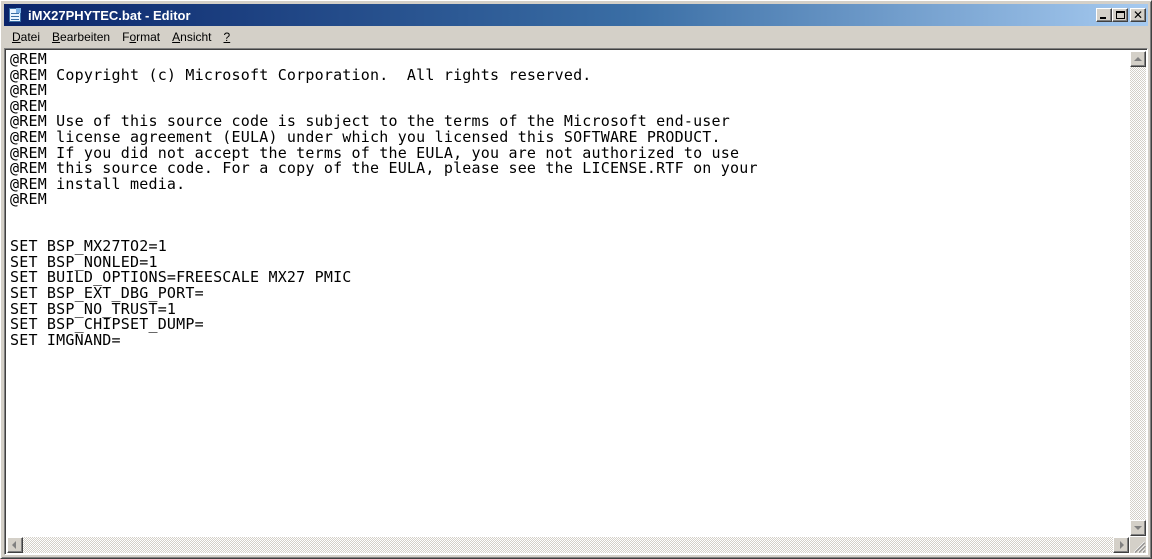 This screenshot has width=1152, height=559. What do you see at coordinates (109, 15) in the screenshot?
I see `window-title: iMX27PHYTEC.bat - Editor` at bounding box center [109, 15].